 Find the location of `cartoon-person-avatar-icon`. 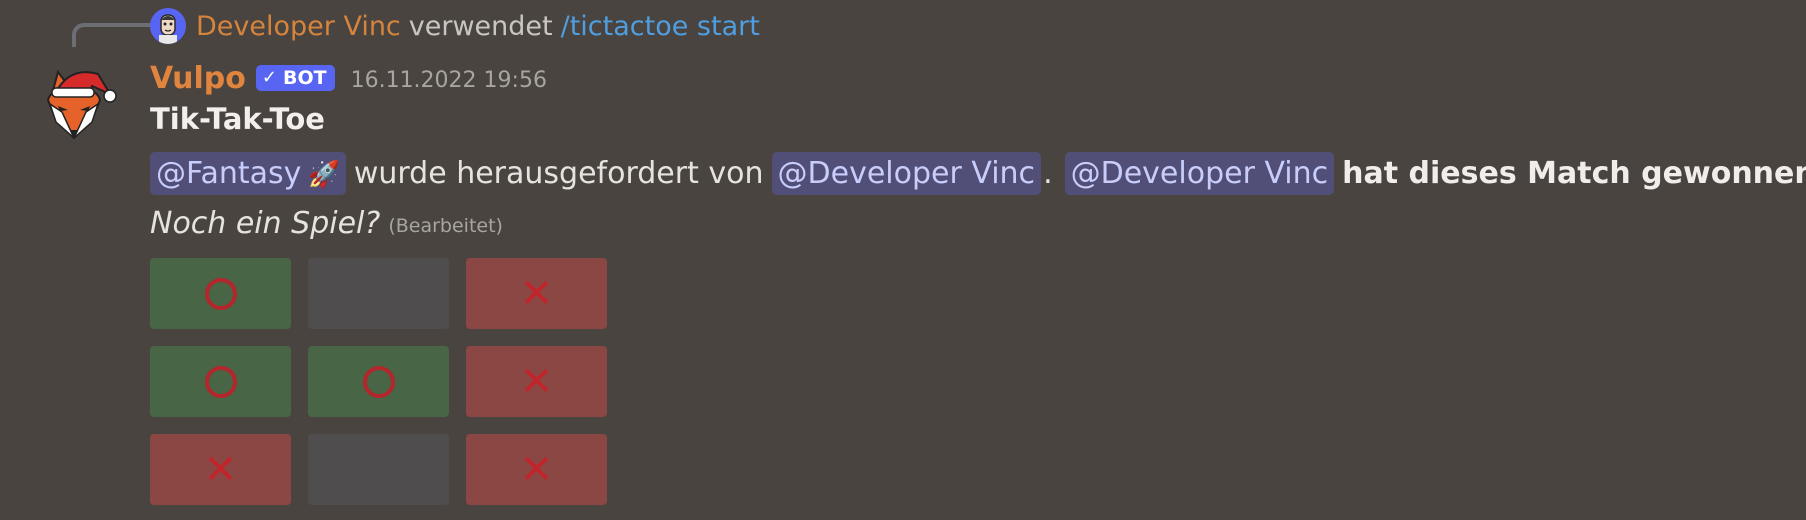

cartoon-person-avatar-icon is located at coordinates (168, 26).